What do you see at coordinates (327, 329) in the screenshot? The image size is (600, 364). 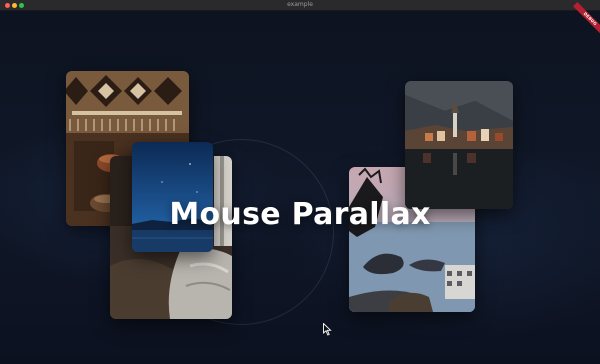 I see `arrow-pointer-icon` at bounding box center [327, 329].